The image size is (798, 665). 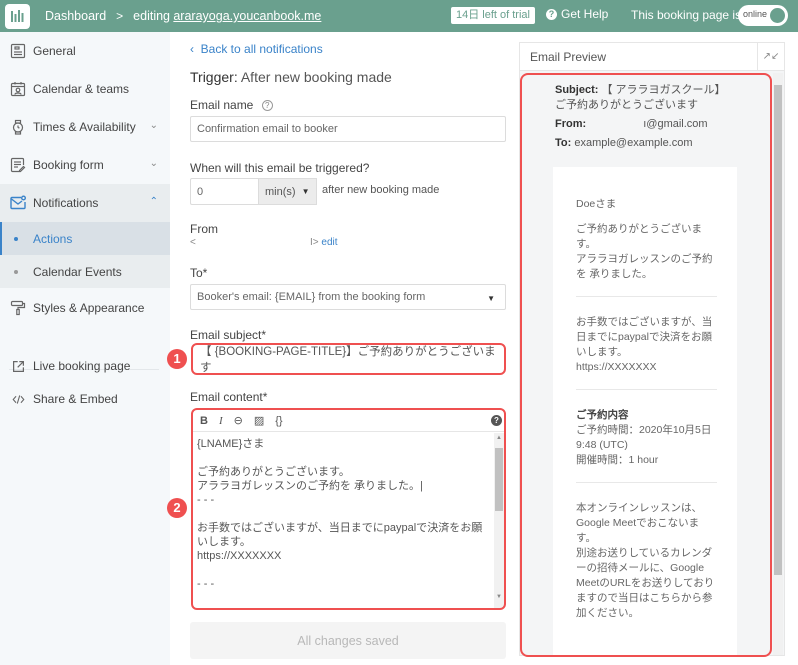 What do you see at coordinates (18, 366) in the screenshot?
I see `external-link-icon` at bounding box center [18, 366].